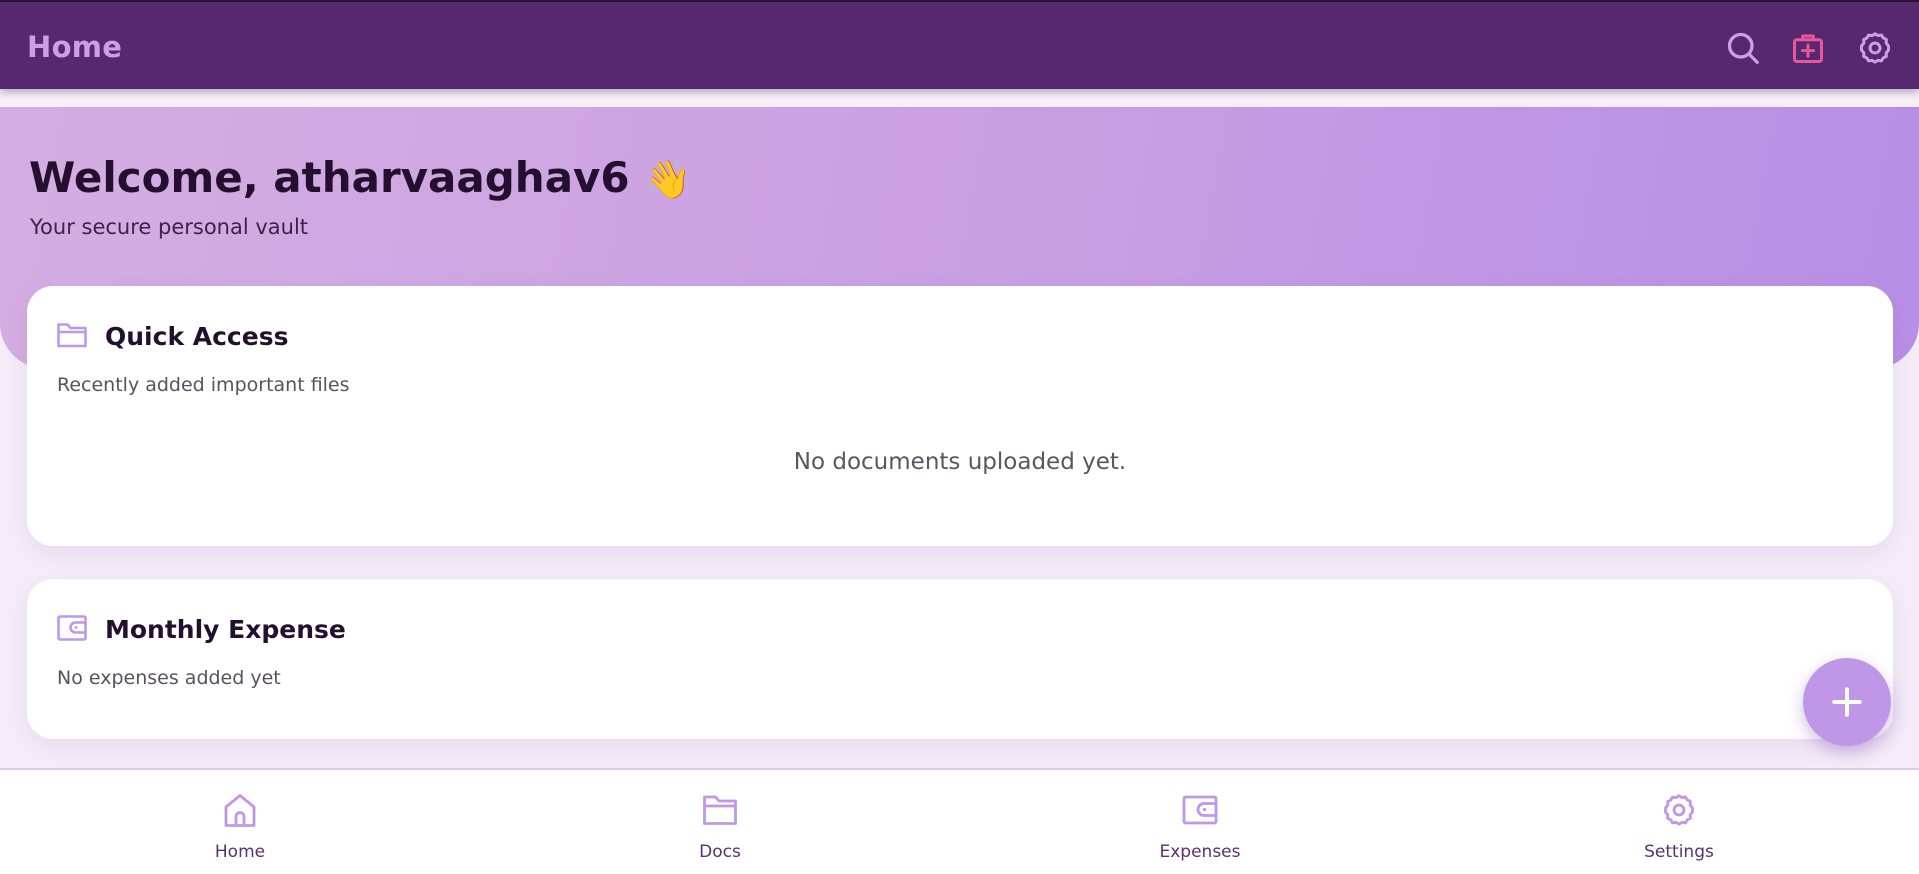  I want to click on empty-documents-message: No documents uploaded yet., so click(960, 462).